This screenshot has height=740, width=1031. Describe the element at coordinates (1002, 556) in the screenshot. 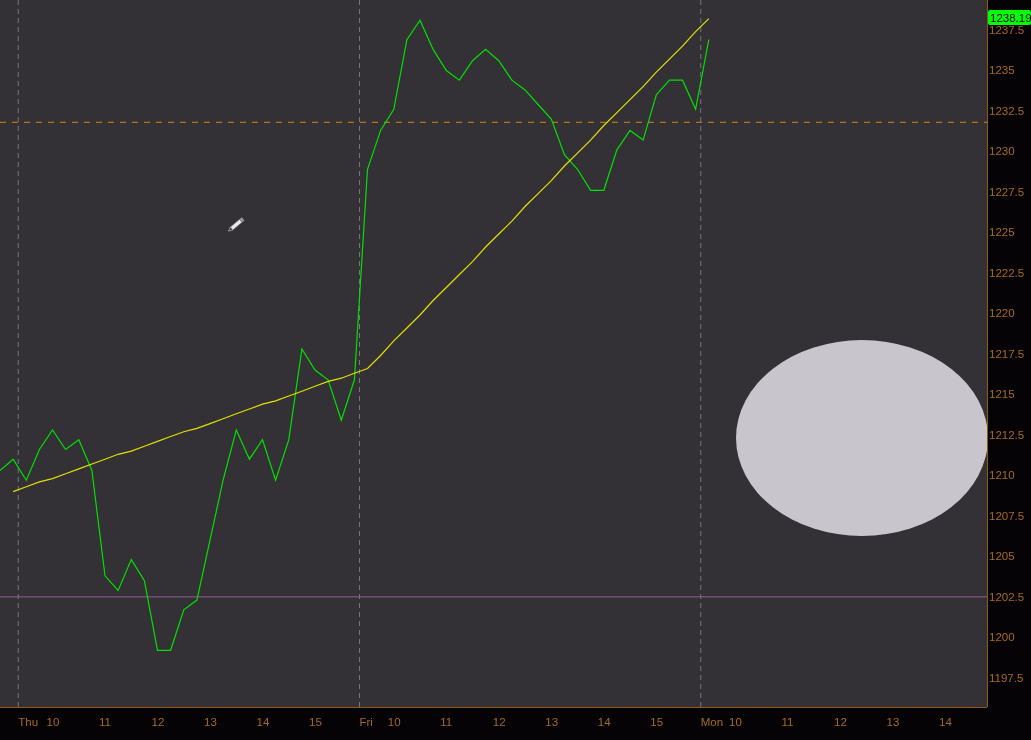

I see `price-tick-label: 1205` at that location.